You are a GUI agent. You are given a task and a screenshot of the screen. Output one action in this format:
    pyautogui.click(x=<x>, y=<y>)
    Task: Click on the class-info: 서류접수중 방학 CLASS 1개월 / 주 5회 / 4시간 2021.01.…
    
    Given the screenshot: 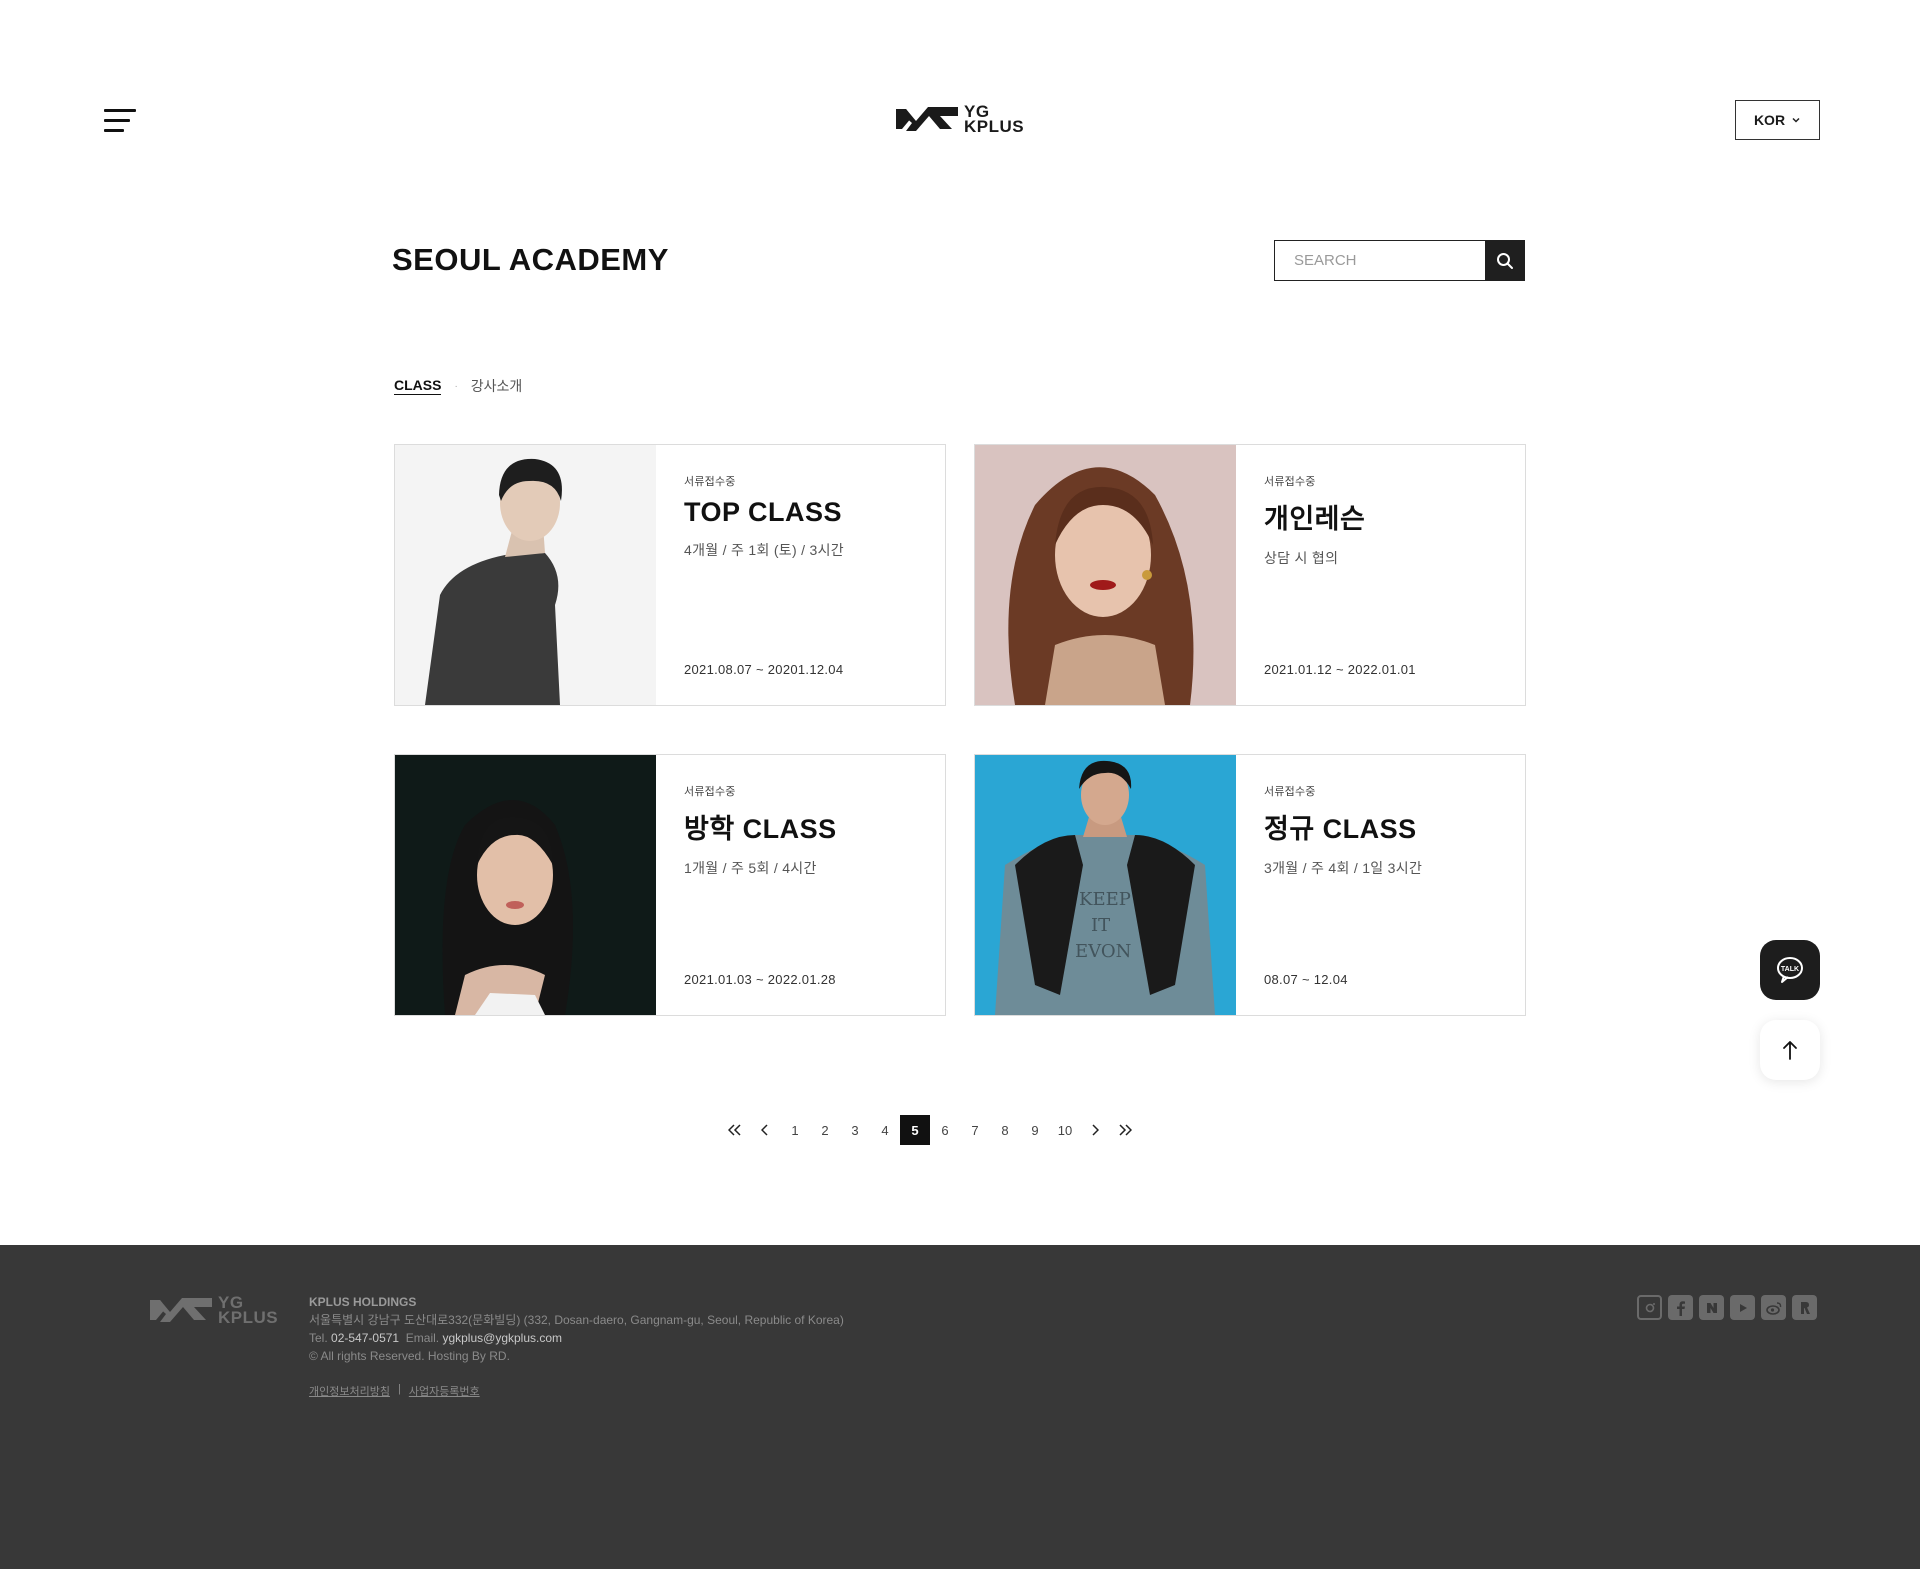 What is the action you would take?
    pyautogui.click(x=800, y=885)
    